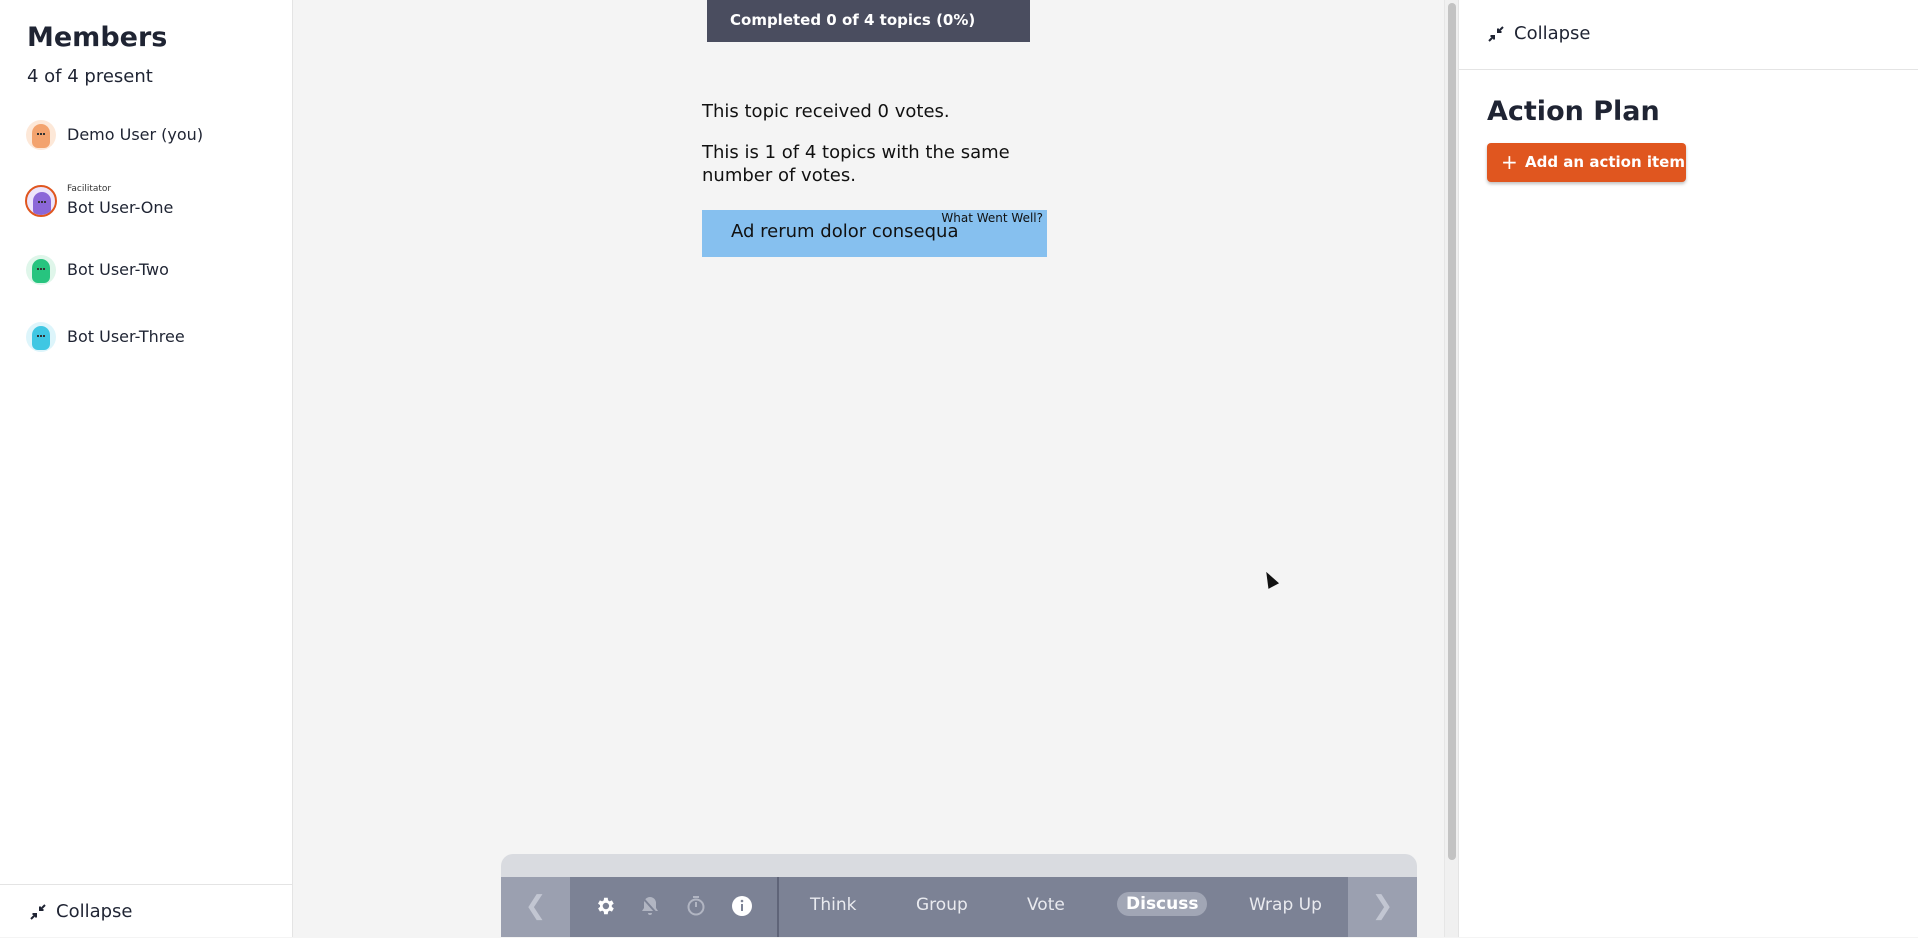 This screenshot has width=1918, height=938. What do you see at coordinates (535, 907) in the screenshot?
I see `chevron-left-icon: ❮` at bounding box center [535, 907].